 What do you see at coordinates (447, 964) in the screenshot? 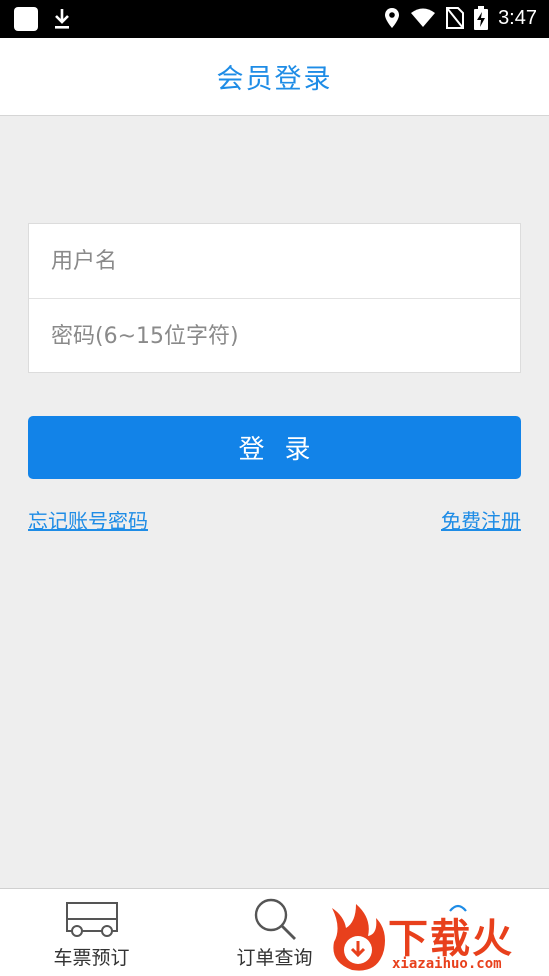
I see `watermark-url: xiazaihuo.com` at bounding box center [447, 964].